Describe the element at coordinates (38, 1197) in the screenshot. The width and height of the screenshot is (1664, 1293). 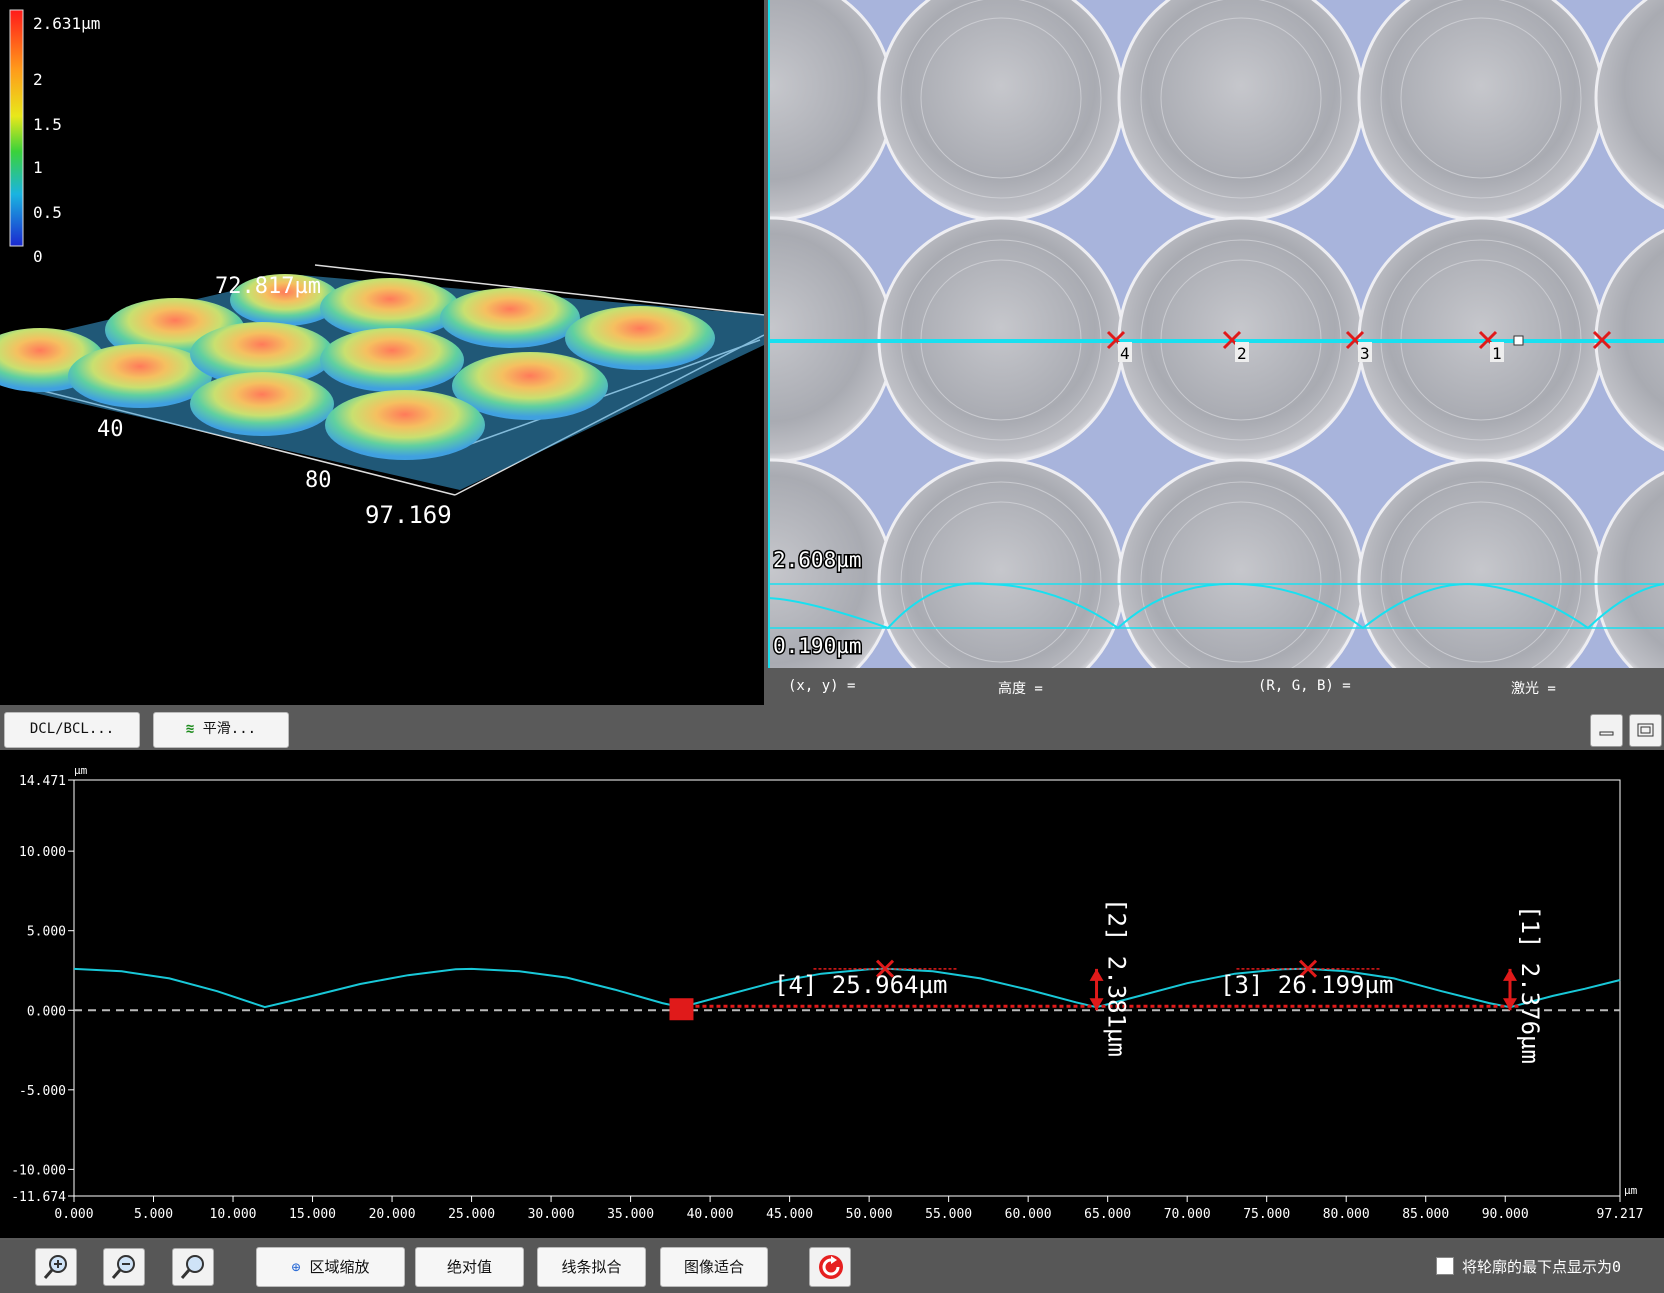
I see `y-tick-label: -11.674` at that location.